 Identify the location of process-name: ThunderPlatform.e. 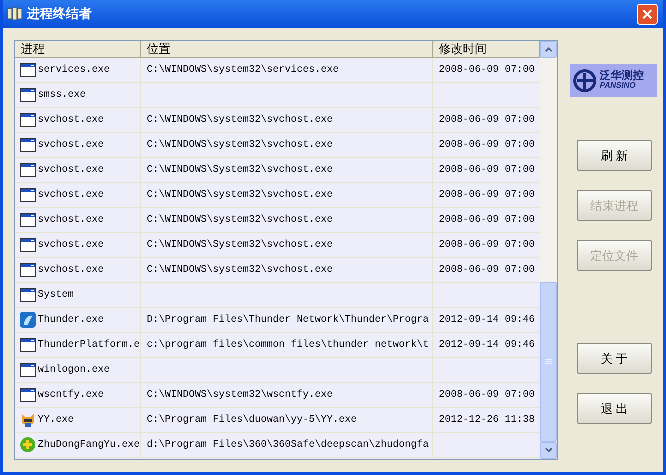
(89, 345).